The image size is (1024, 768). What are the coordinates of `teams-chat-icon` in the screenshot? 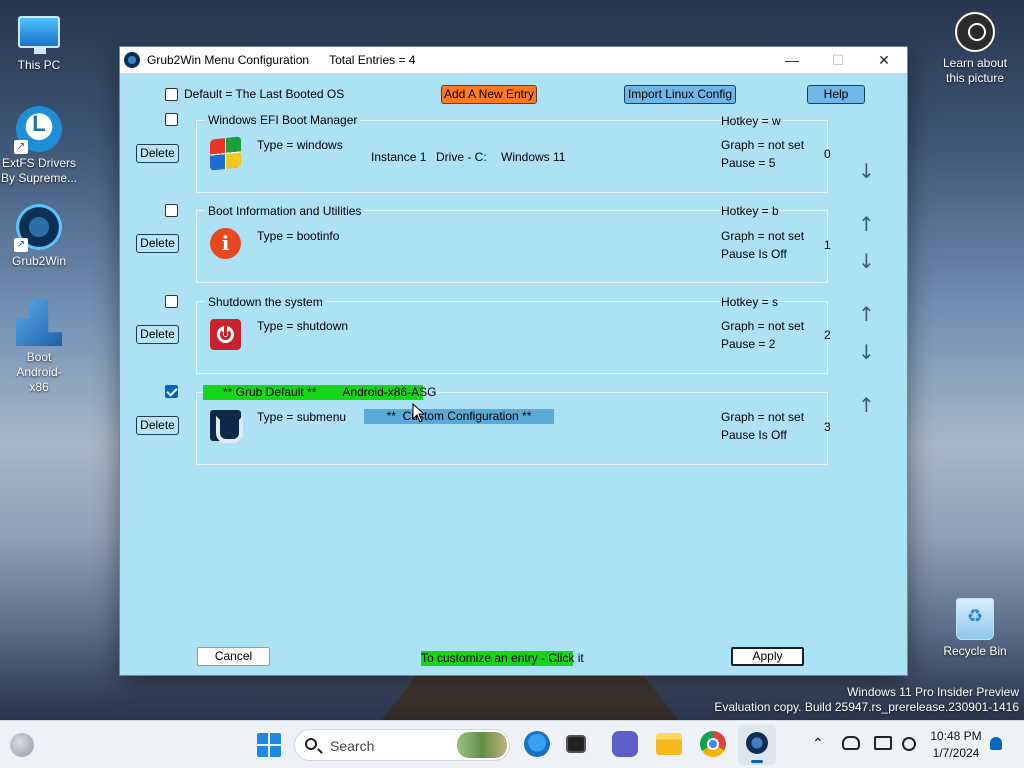 It's located at (625, 744).